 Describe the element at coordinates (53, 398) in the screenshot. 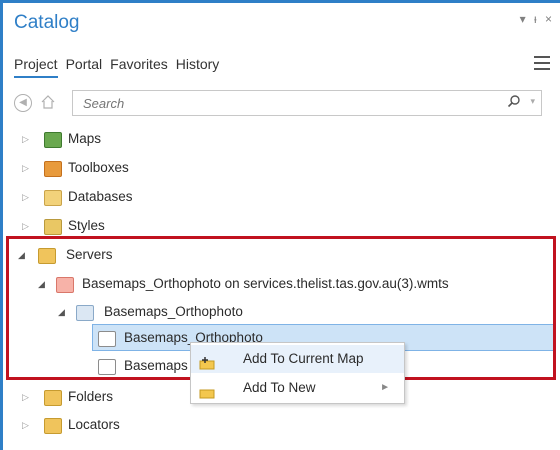

I see `folders-icon` at that location.